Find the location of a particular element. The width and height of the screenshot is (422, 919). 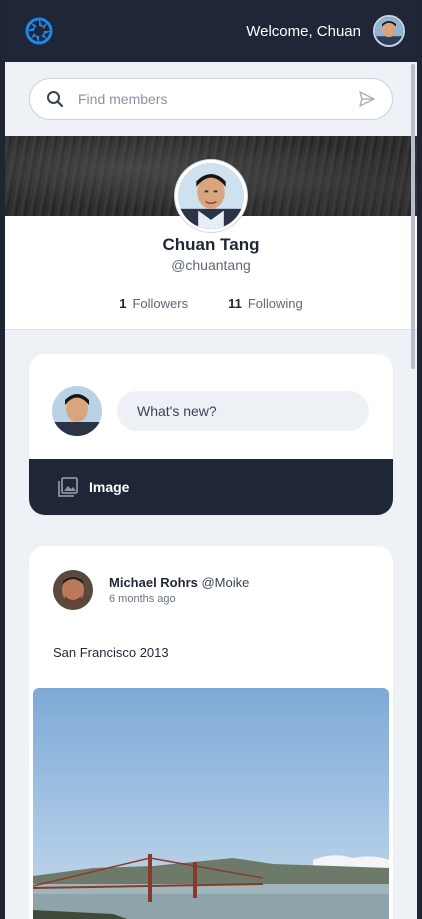

whats-new-input: What's new? is located at coordinates (243, 411).